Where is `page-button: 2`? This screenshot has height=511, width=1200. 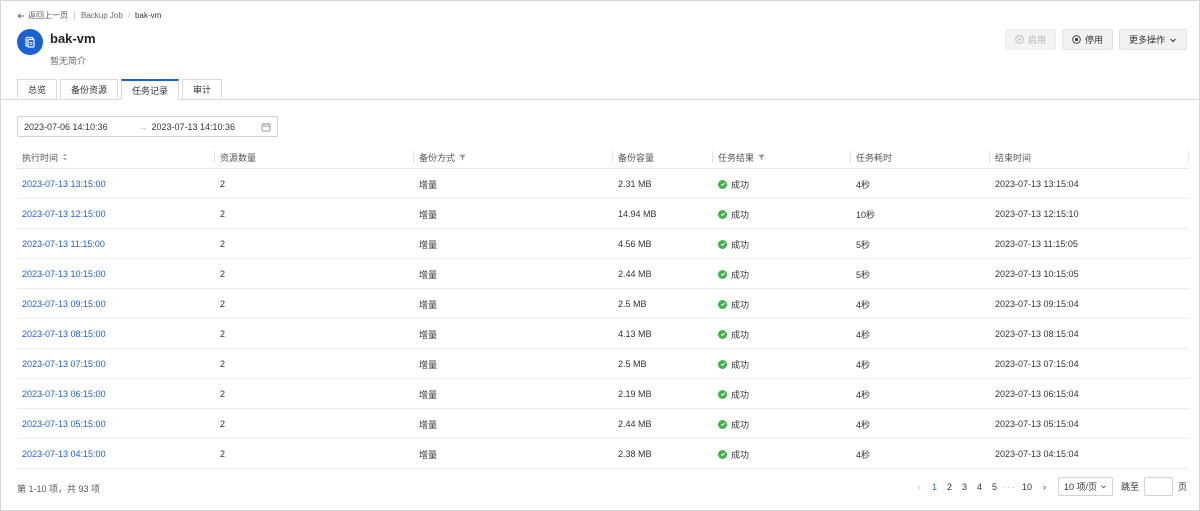
page-button: 2 is located at coordinates (949, 487).